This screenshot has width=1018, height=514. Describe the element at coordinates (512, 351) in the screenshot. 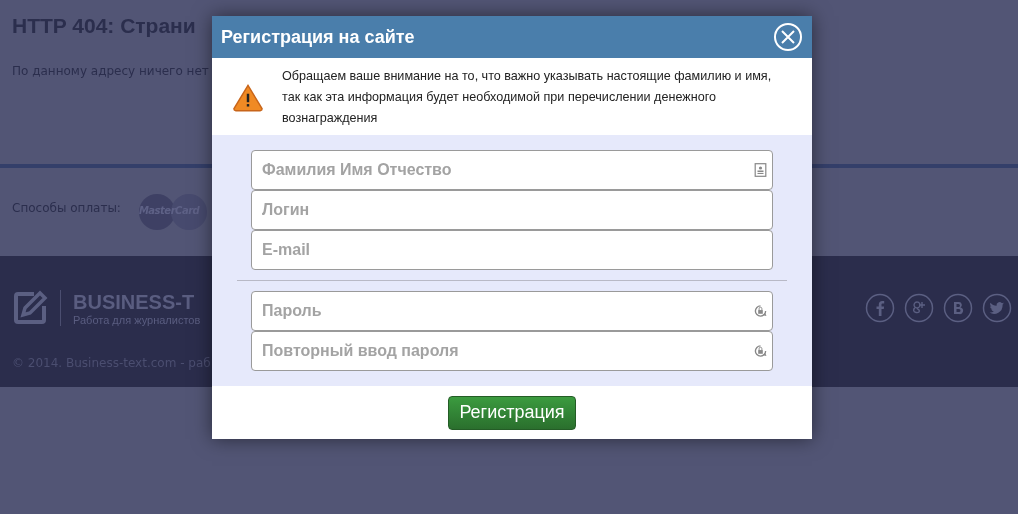

I see `input-field: Повторный ввод пароля` at that location.